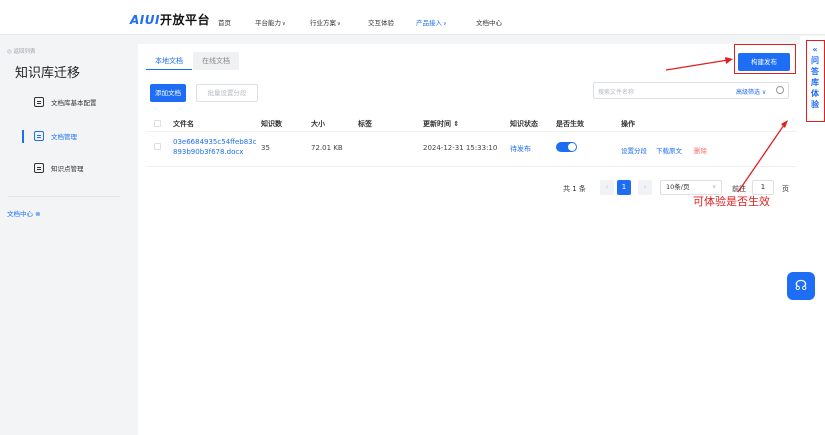  I want to click on prev-page-button: ‹, so click(607, 187).